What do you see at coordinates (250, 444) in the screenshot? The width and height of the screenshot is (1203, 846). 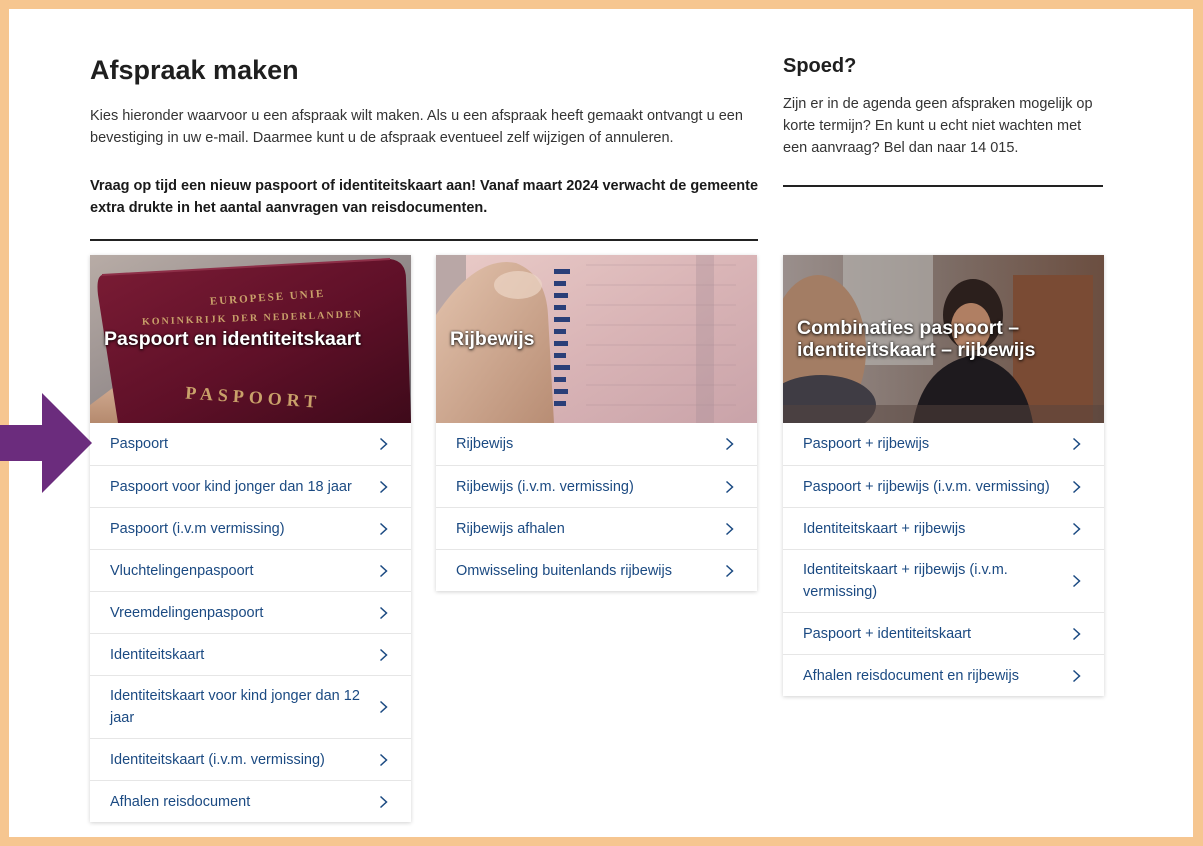 I see `list-item-paspoort: Paspoort` at bounding box center [250, 444].